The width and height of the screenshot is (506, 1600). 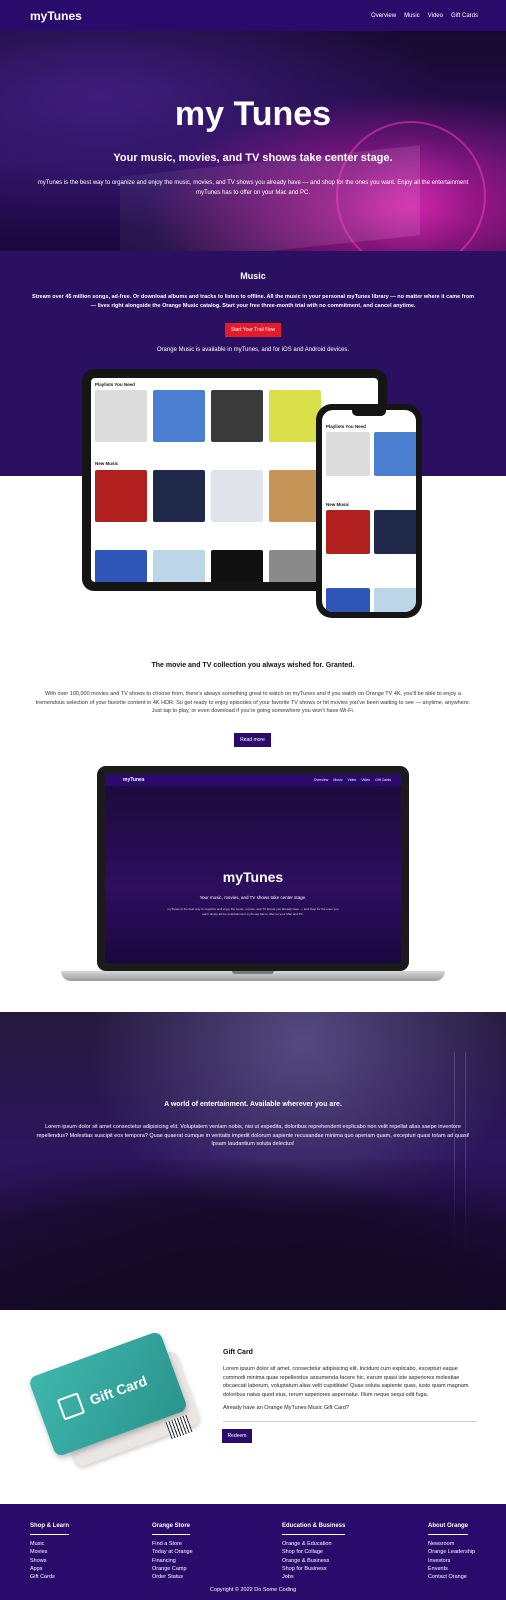 I want to click on nav-links: Overview Music Video Gift Cards, so click(x=424, y=16).